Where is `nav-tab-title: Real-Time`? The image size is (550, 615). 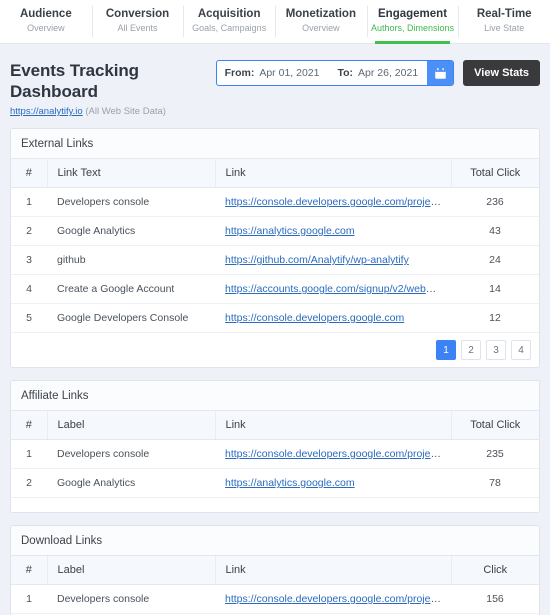 nav-tab-title: Real-Time is located at coordinates (504, 14).